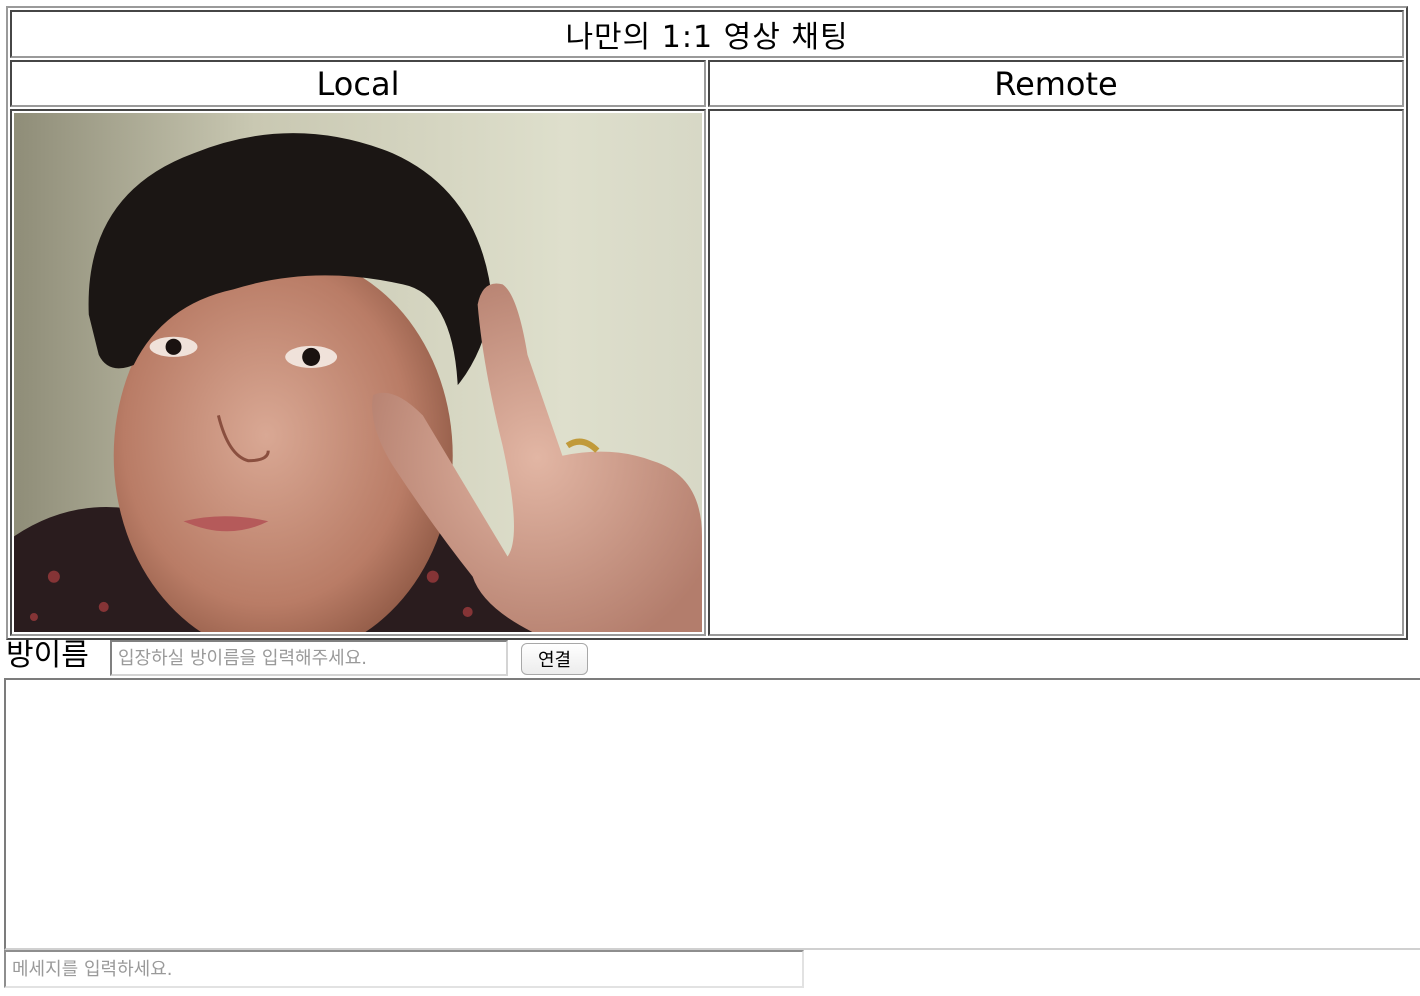  I want to click on connect-button: 연결, so click(554, 659).